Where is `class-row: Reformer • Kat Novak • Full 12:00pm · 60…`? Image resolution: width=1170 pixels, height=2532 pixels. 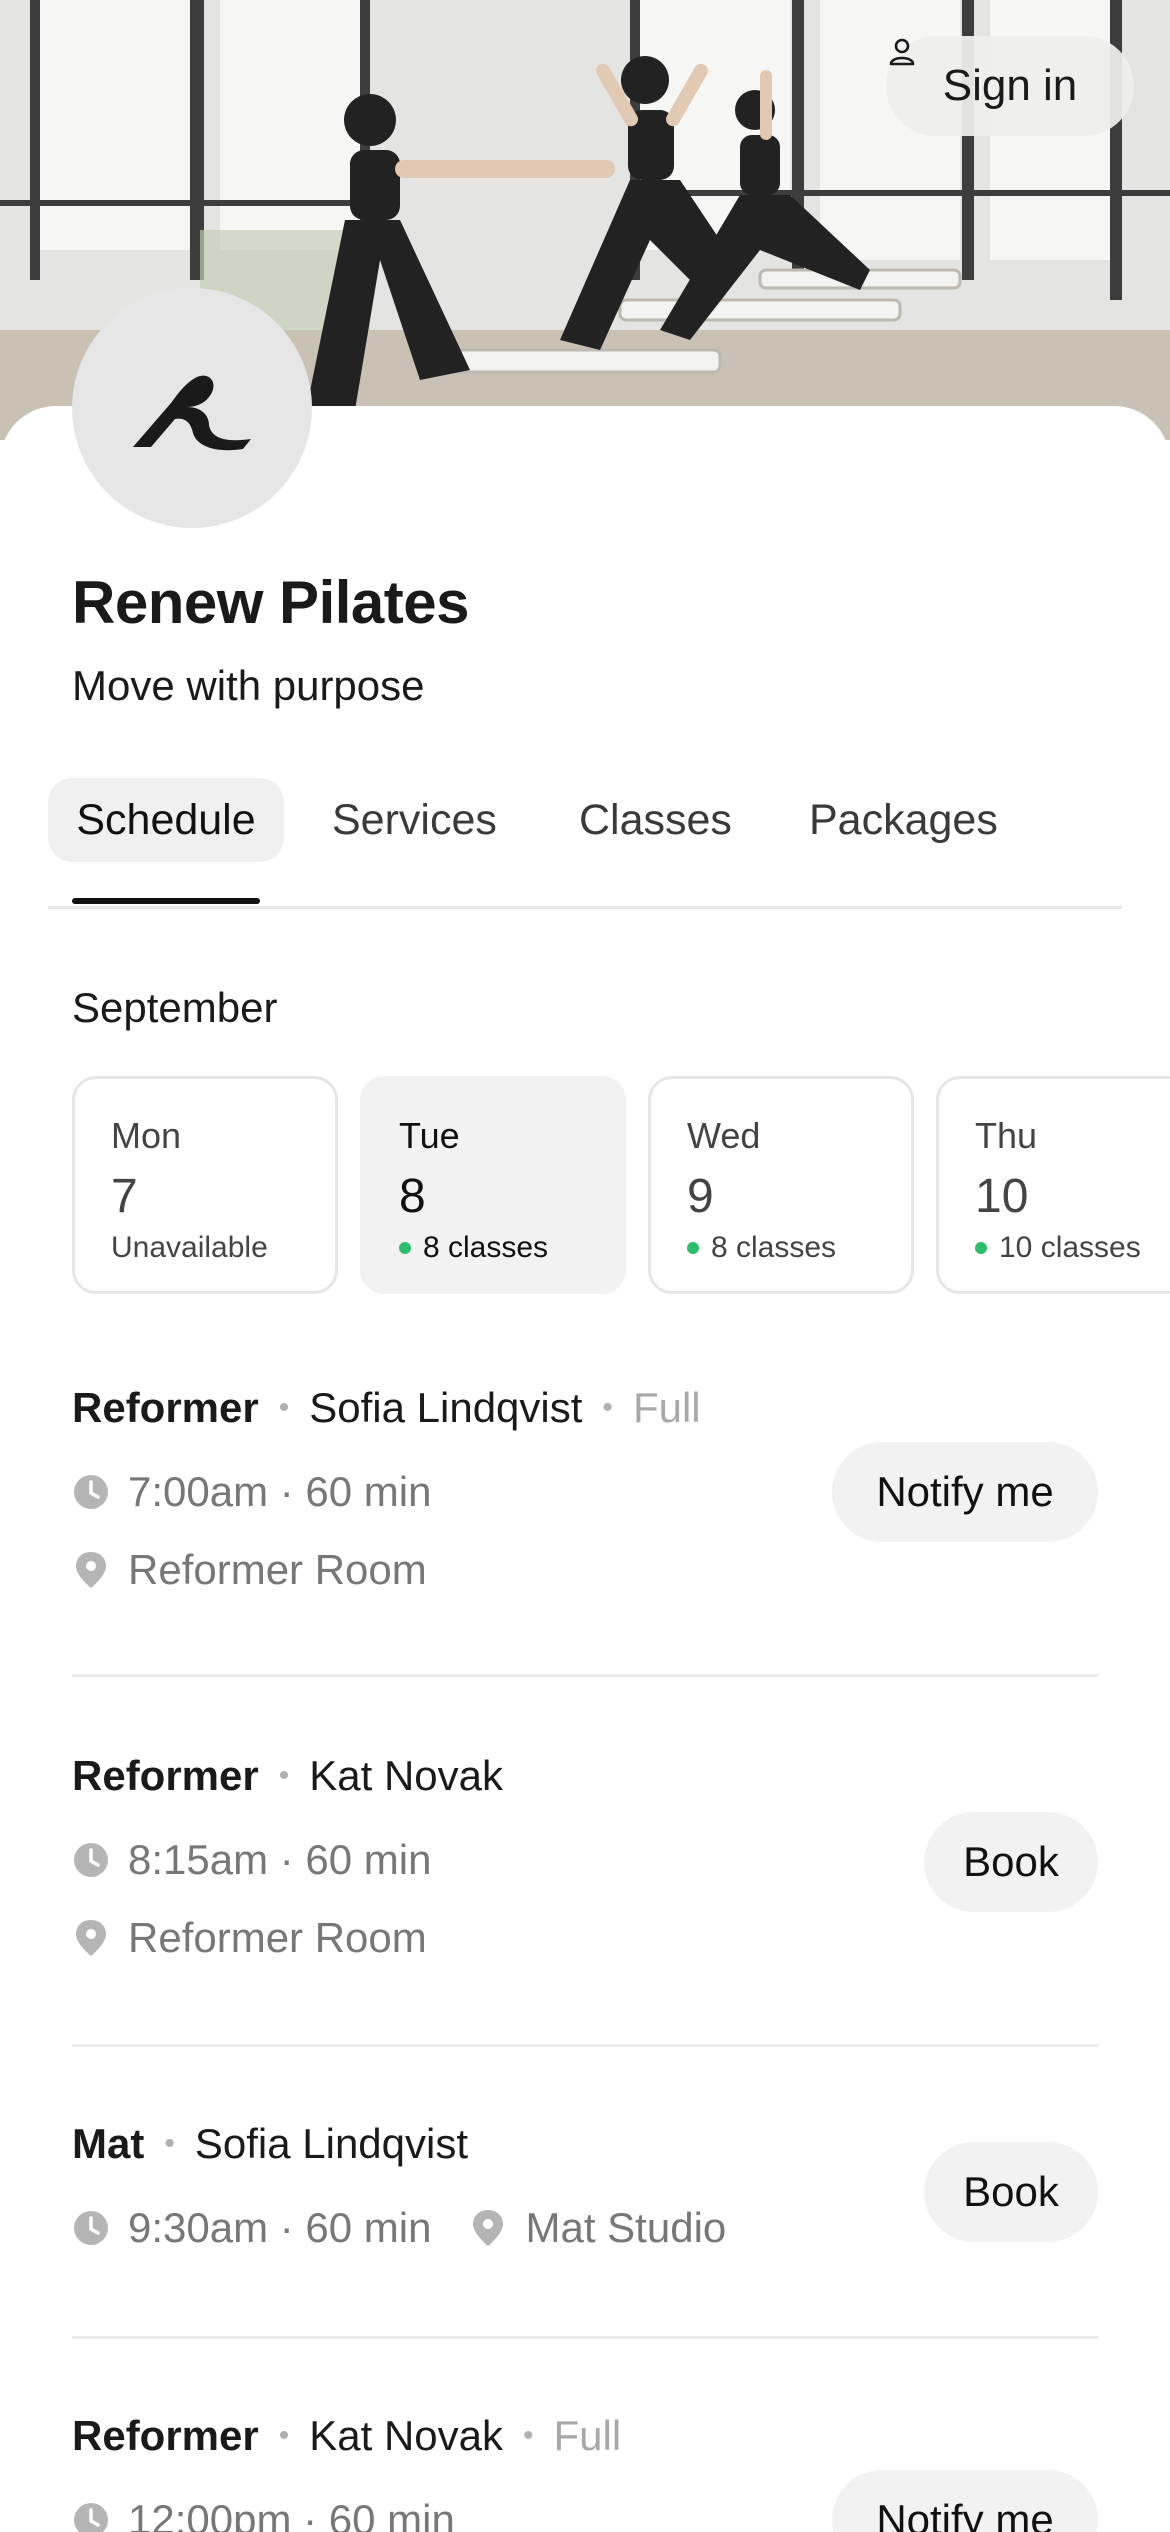
class-row: Reformer • Kat Novak • Full 12:00pm · 60… is located at coordinates (585, 2472).